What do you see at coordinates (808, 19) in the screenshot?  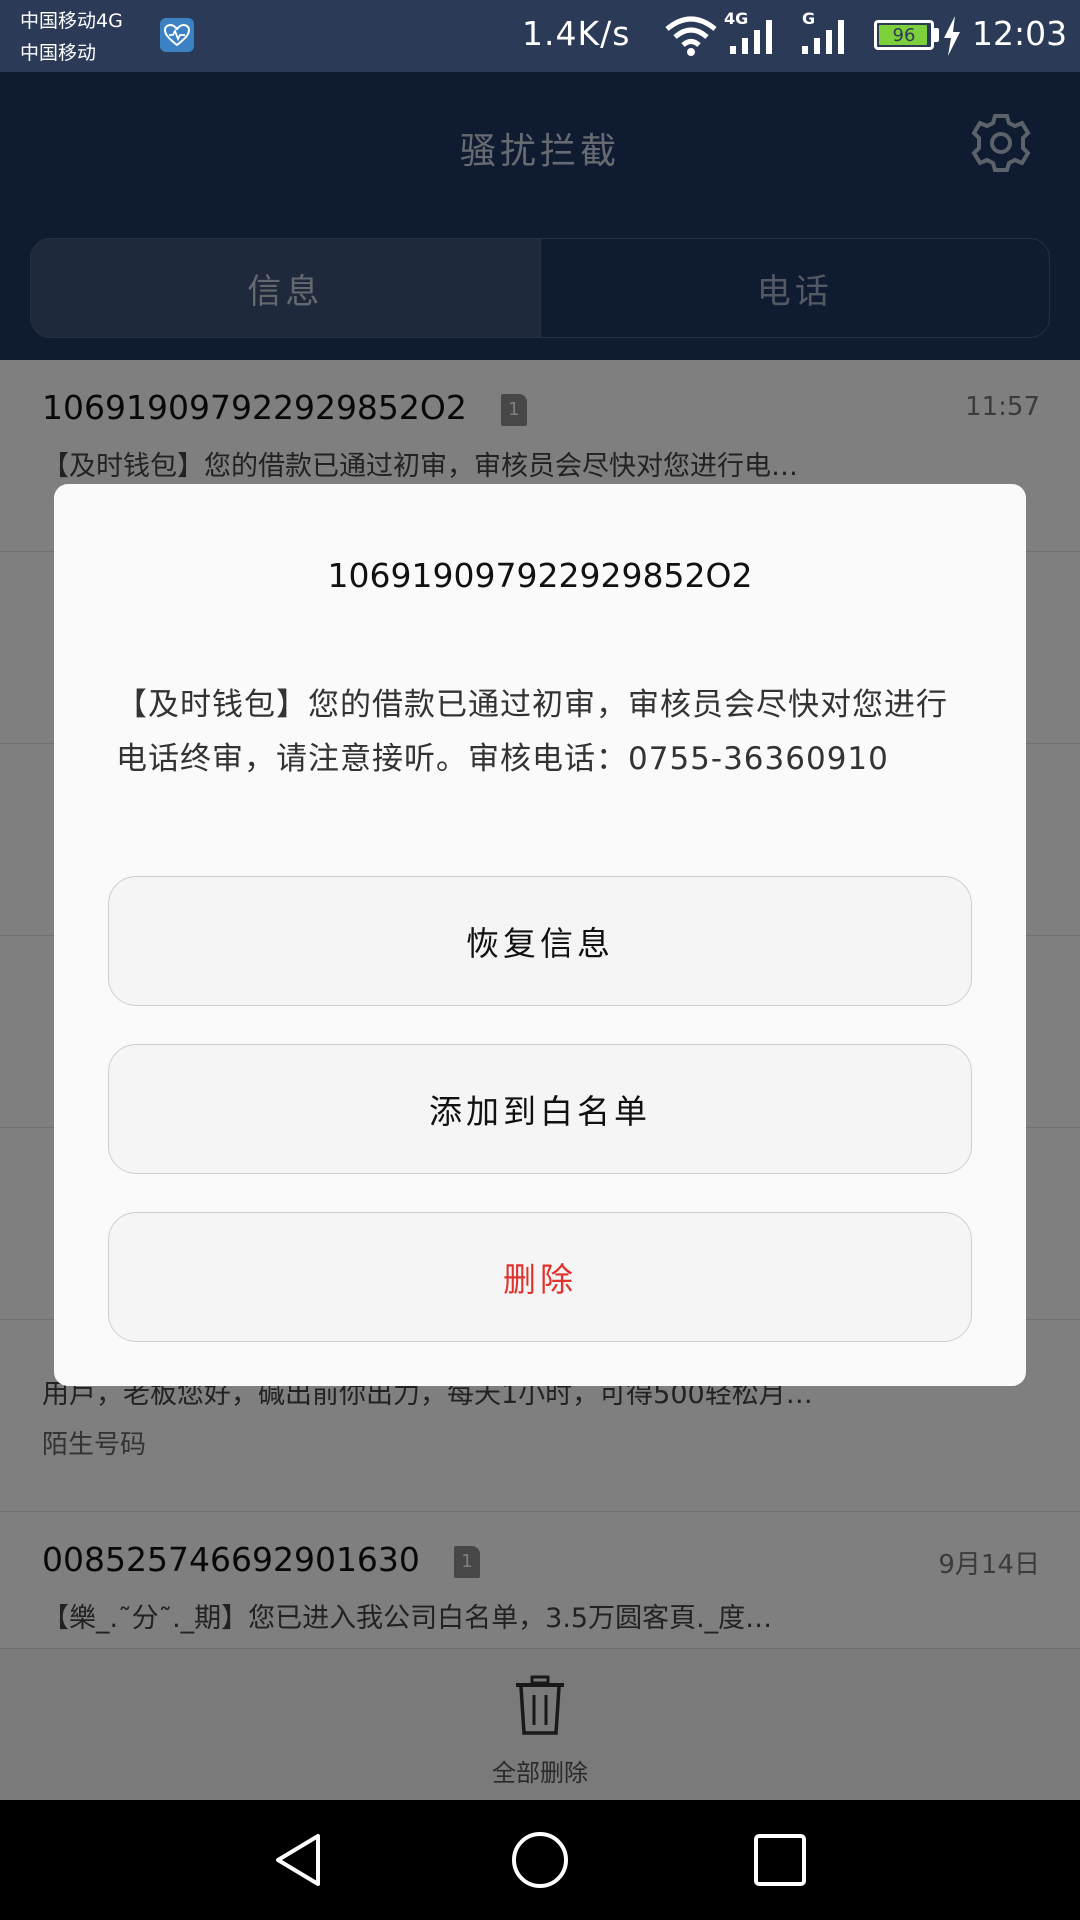 I see `signal-g-label: G` at bounding box center [808, 19].